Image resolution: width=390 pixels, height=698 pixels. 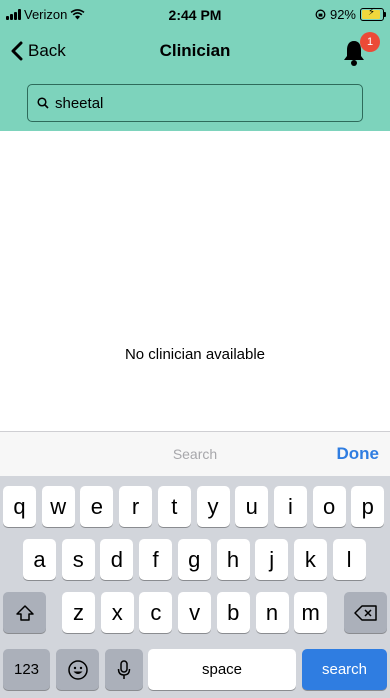 I want to click on backspace-icon, so click(x=365, y=612).